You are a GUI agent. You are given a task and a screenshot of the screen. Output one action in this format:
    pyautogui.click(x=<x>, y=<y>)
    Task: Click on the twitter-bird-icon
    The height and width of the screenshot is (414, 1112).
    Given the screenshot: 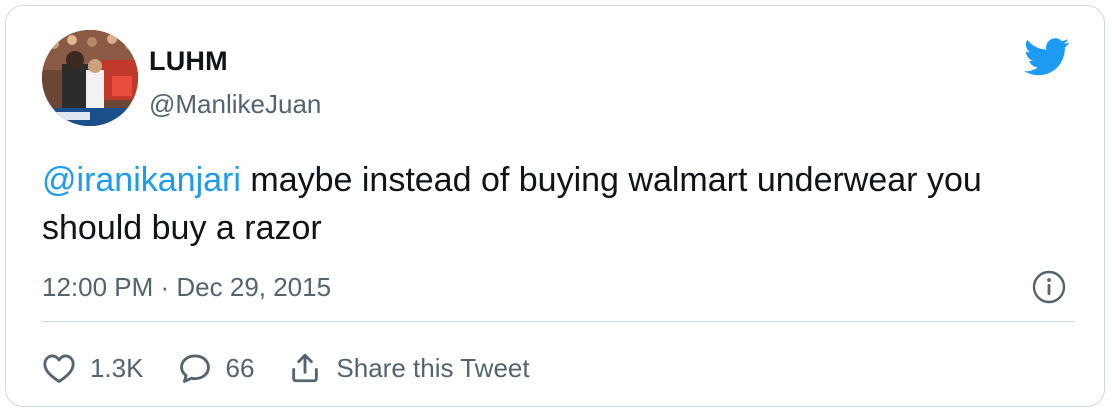 What is the action you would take?
    pyautogui.click(x=1047, y=57)
    